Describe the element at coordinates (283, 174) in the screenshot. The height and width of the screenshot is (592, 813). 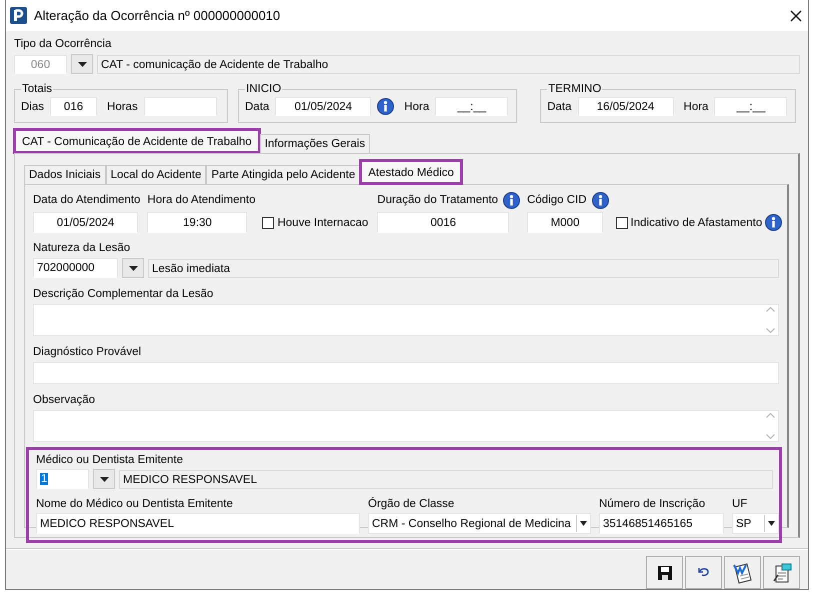
I see `tab: Parte Atingida pelo Acidente` at that location.